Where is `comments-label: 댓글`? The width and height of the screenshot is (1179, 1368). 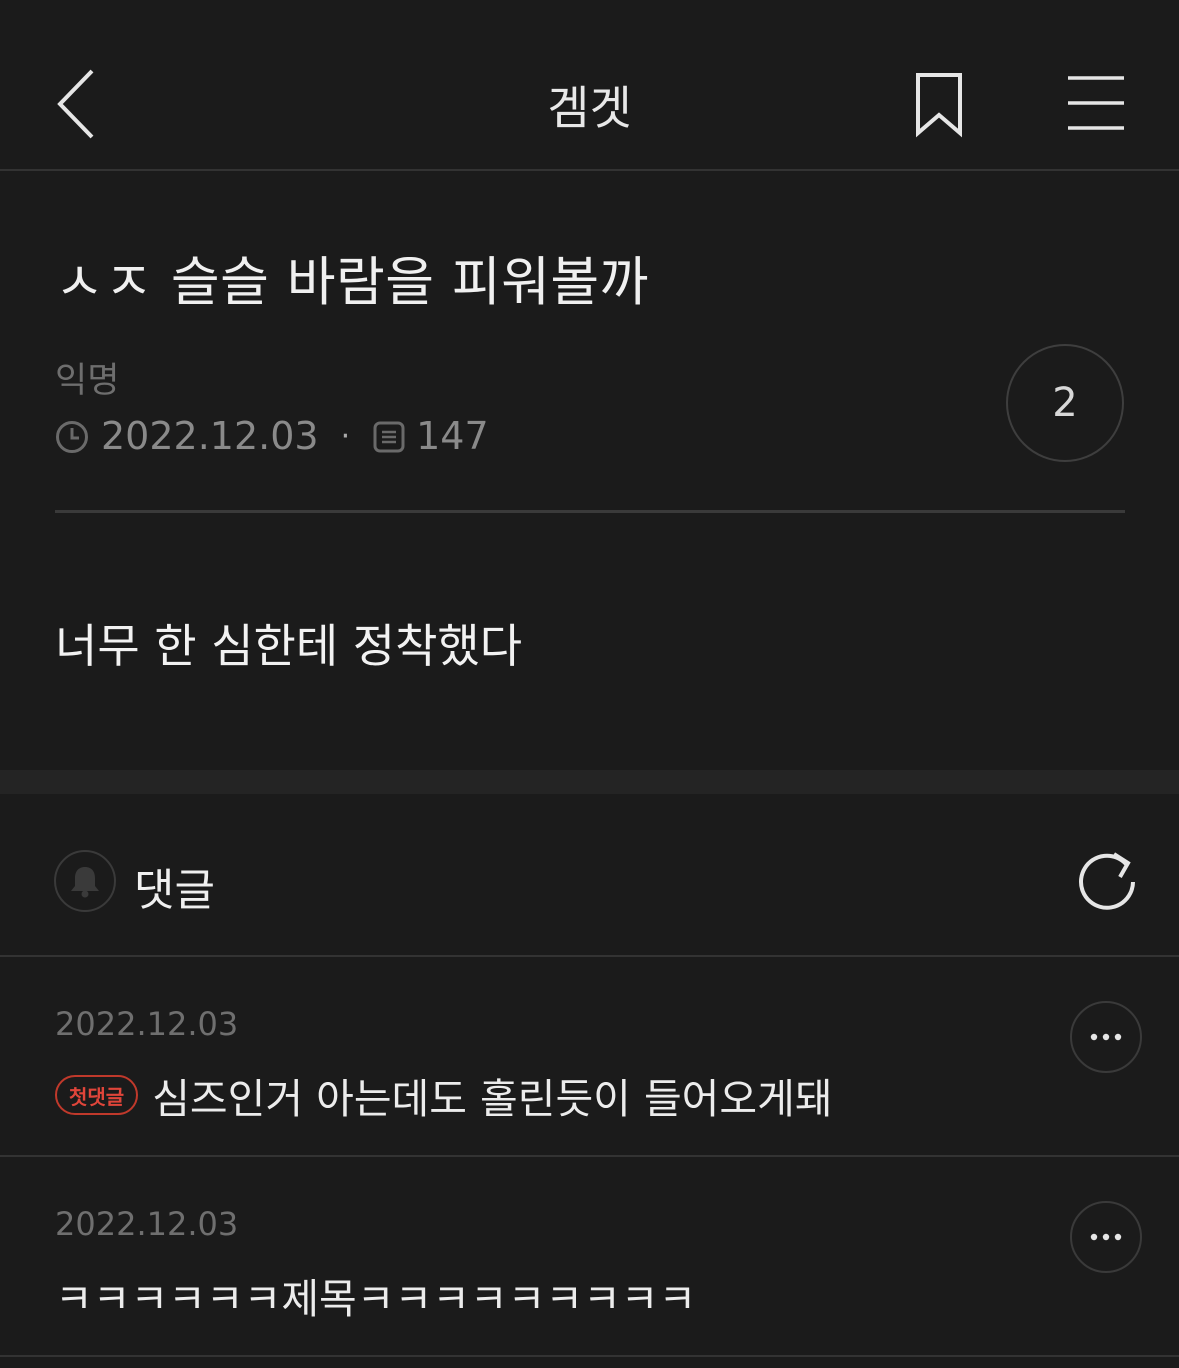
comments-label: 댓글 is located at coordinates (174, 890).